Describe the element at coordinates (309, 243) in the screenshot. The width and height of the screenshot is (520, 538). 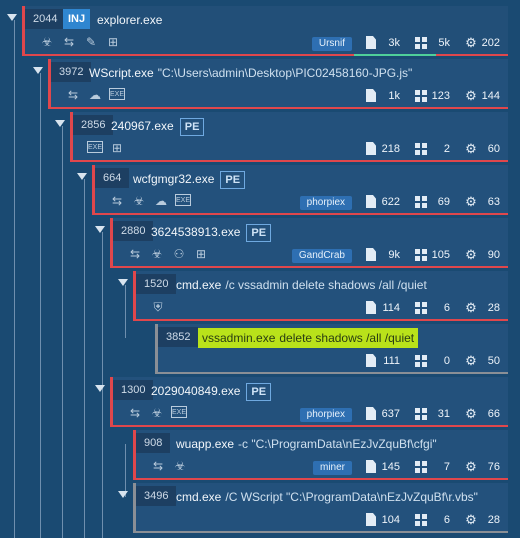
I see `process-node: 2880 3624538913.exe PE ⇆ ☣ ⚇ ⊞ GandCrab 9k 105 ⚙ 90` at that location.